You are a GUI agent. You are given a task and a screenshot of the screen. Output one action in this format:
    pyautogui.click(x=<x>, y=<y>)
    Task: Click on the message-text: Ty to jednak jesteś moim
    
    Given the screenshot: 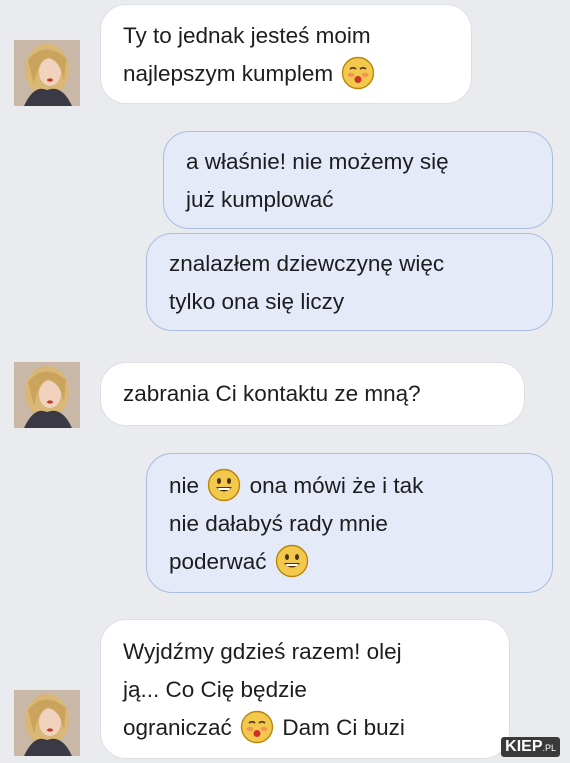 What is the action you would take?
    pyautogui.click(x=247, y=35)
    